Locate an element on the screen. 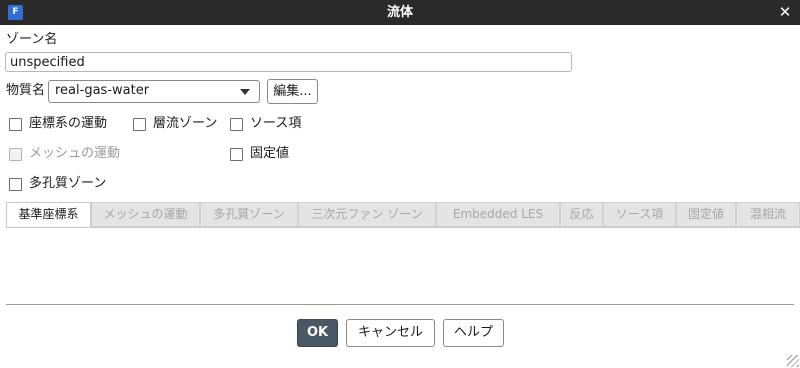 The height and width of the screenshot is (368, 800). fixed-values-label: 固定値 is located at coordinates (270, 153).